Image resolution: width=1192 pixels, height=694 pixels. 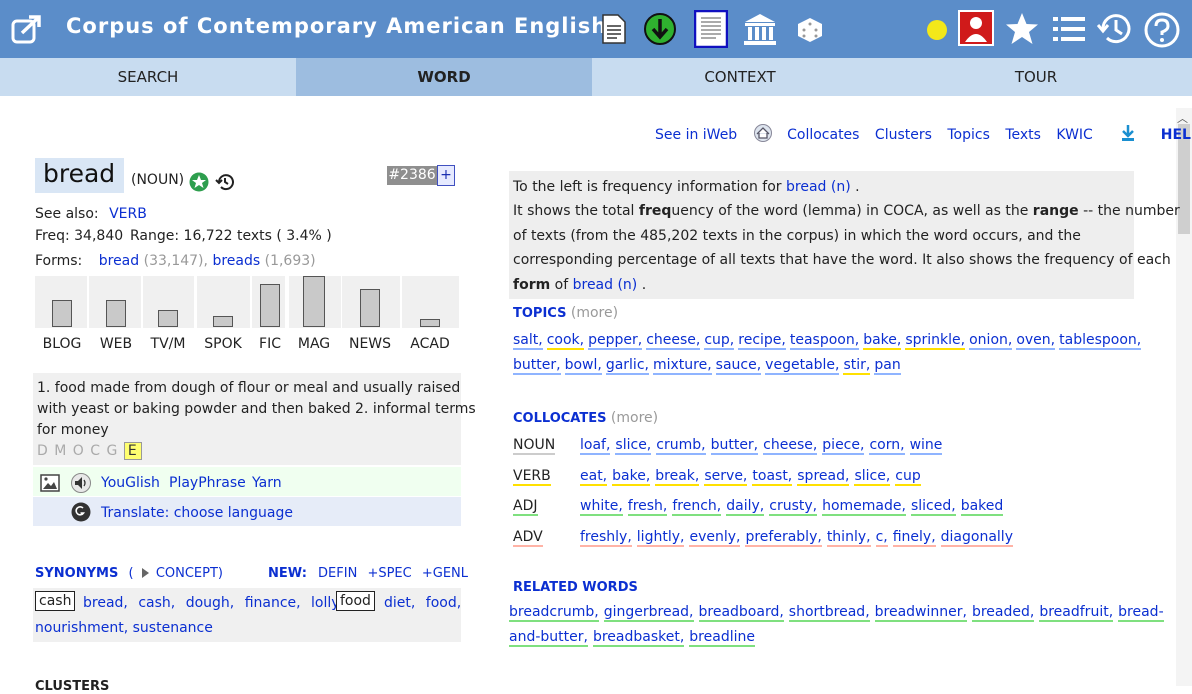 What do you see at coordinates (314, 344) in the screenshot?
I see `genre-label: MAG` at bounding box center [314, 344].